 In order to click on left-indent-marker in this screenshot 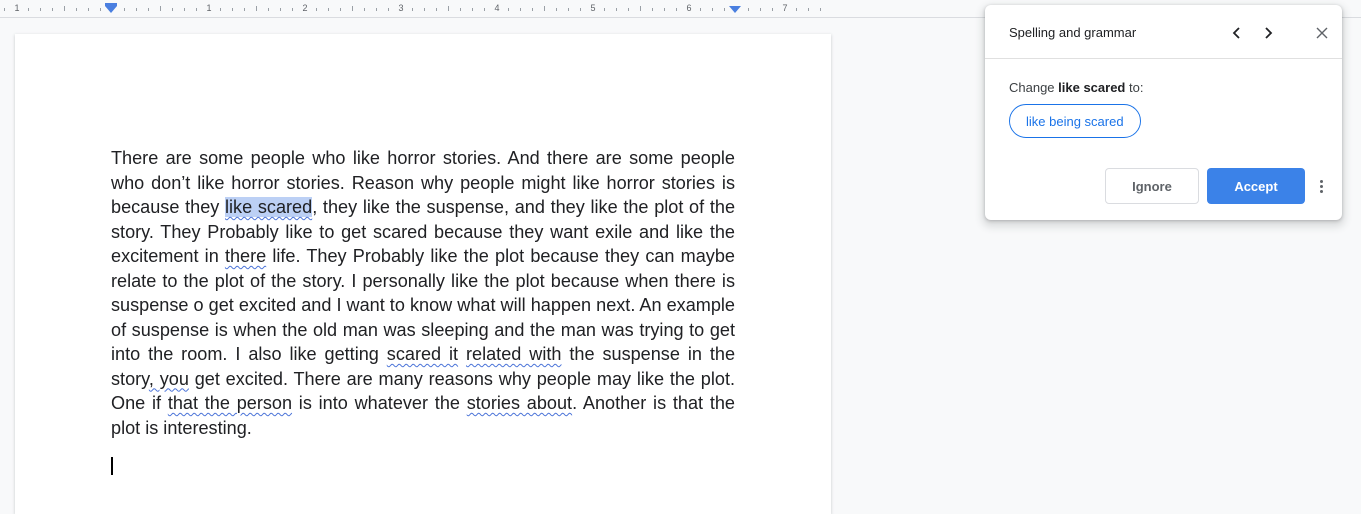, I will do `click(111, 9)`.